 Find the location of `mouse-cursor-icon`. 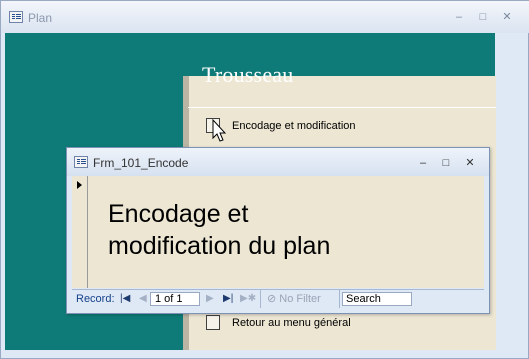

mouse-cursor-icon is located at coordinates (219, 130).